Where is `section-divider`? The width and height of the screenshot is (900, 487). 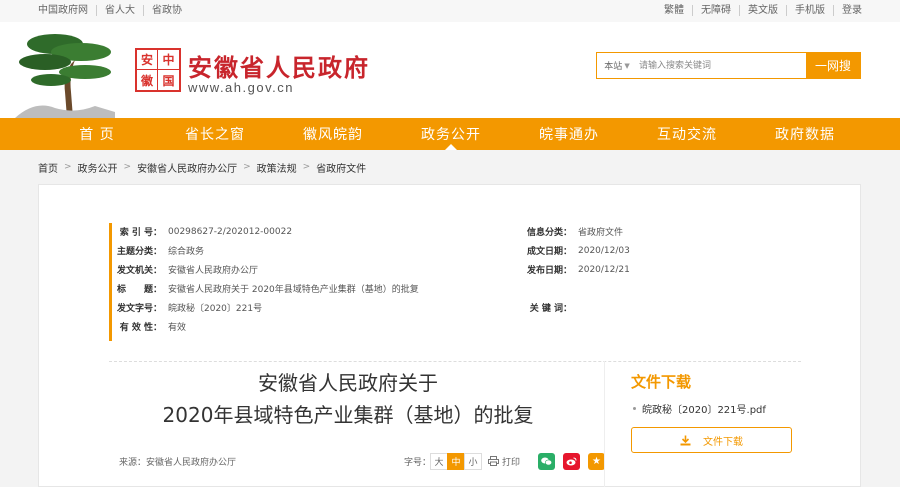
section-divider is located at coordinates (455, 361).